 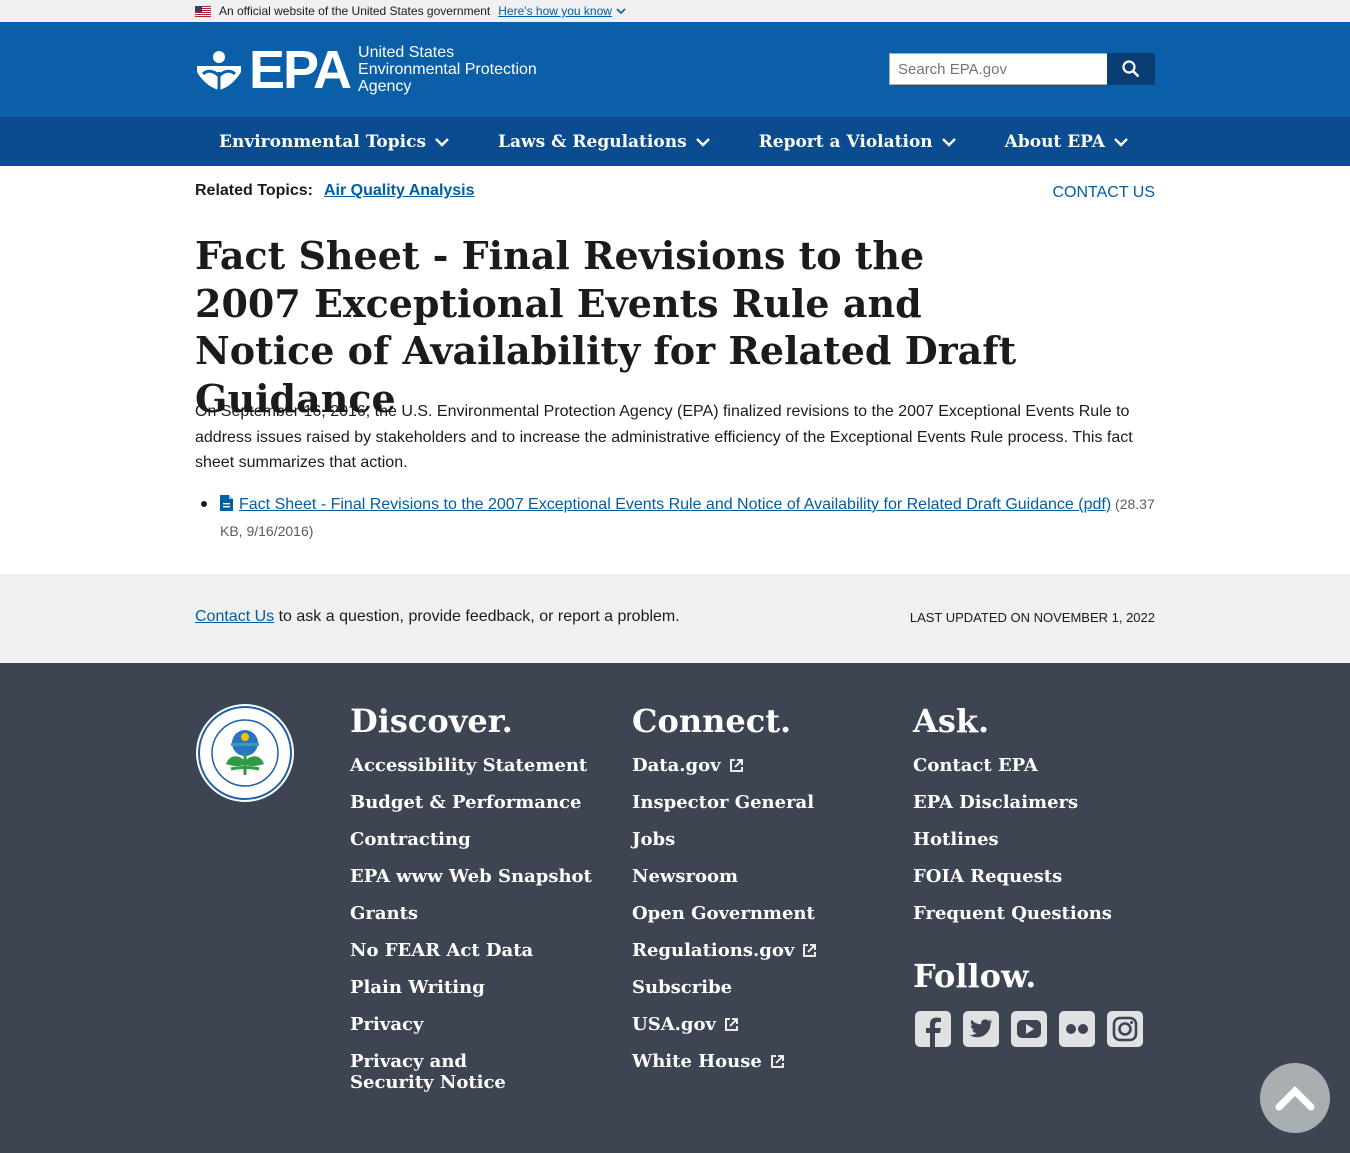 I want to click on social-links, so click(x=1029, y=1029).